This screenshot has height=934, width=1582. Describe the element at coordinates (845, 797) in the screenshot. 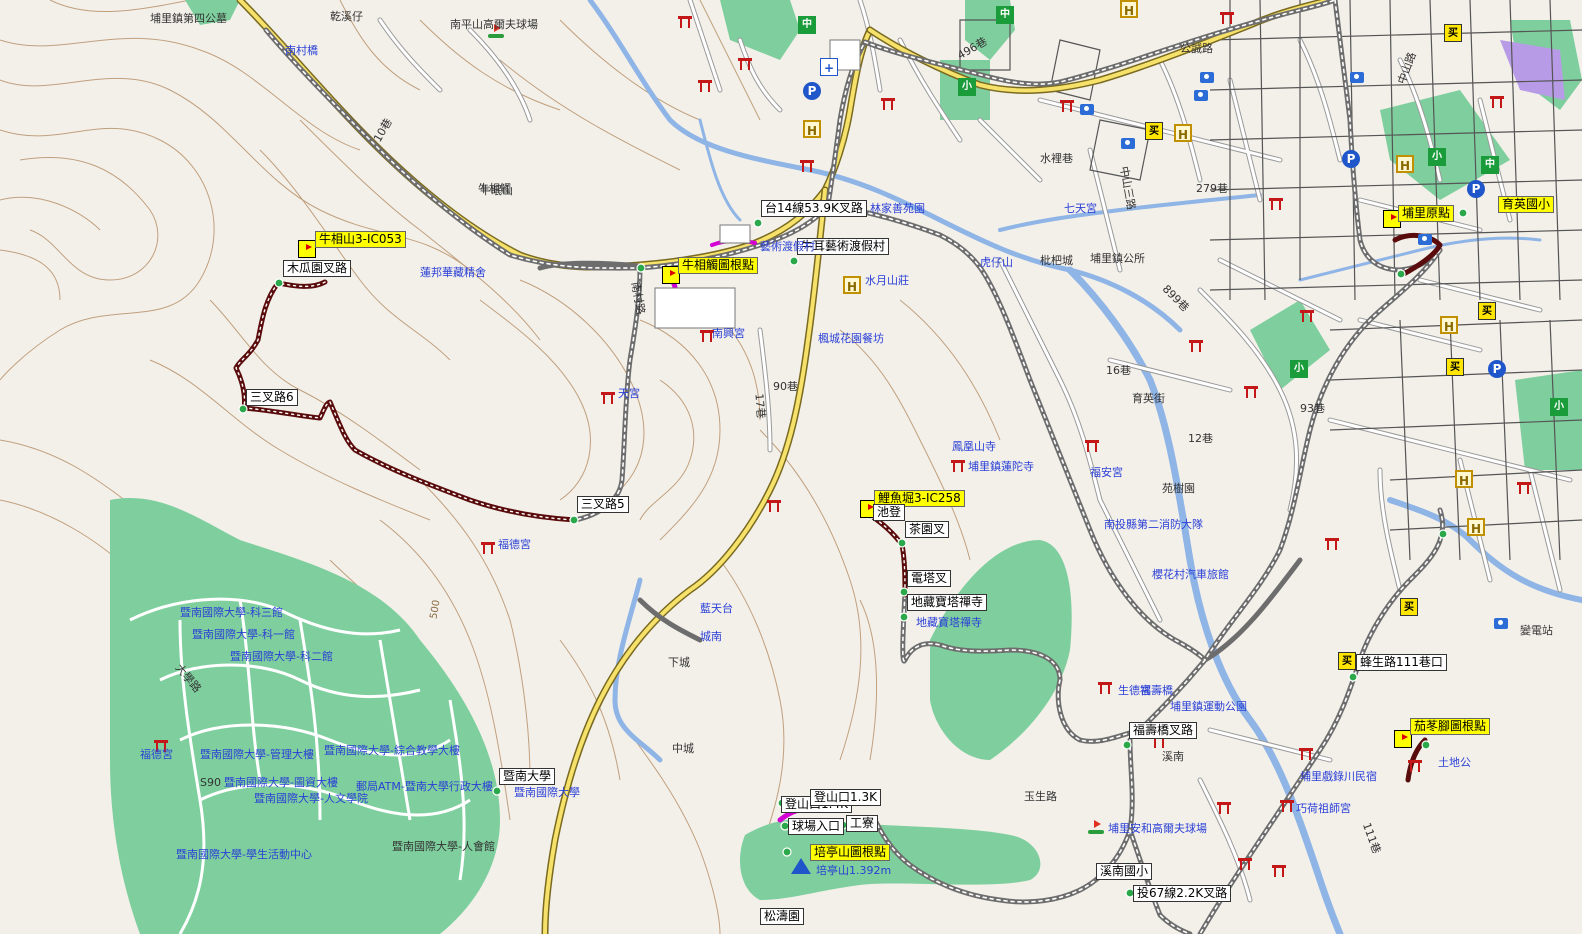

I see `waypoint-label: 登山口1.3K` at that location.